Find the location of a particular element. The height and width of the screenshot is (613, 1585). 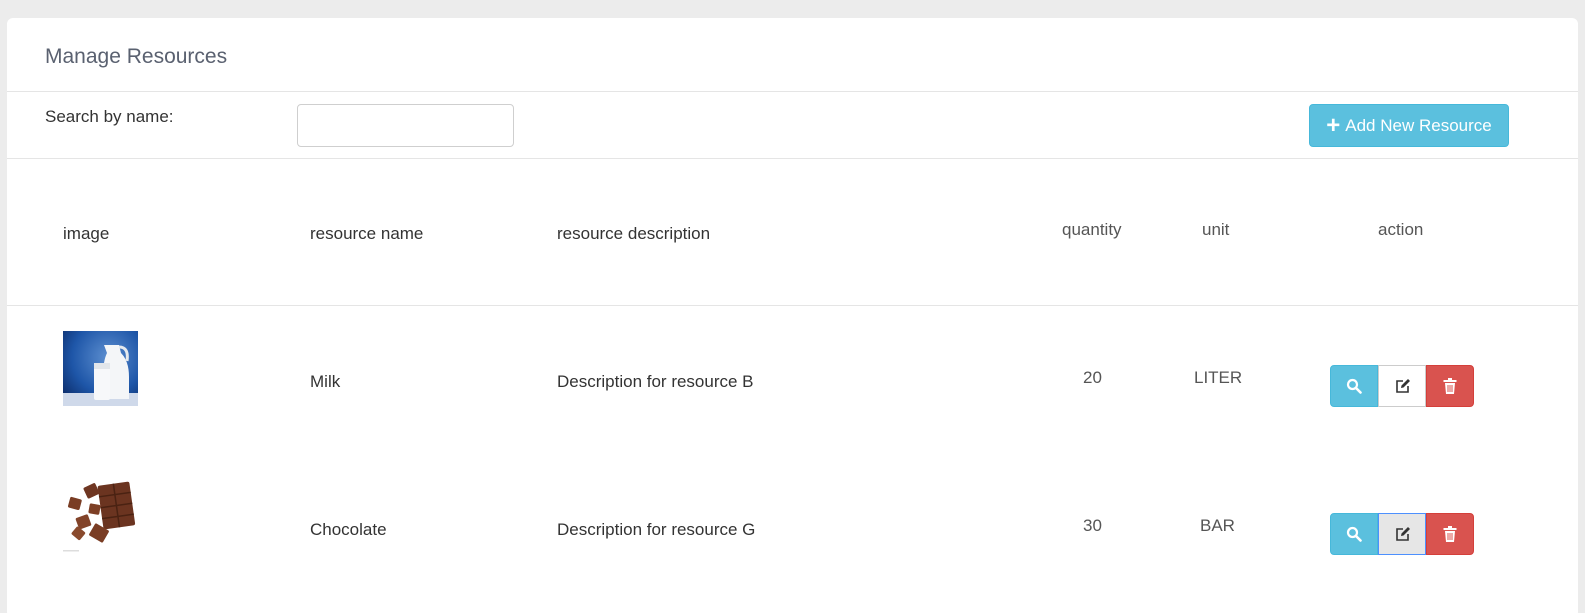

resource-description: Description for resource B is located at coordinates (655, 381).